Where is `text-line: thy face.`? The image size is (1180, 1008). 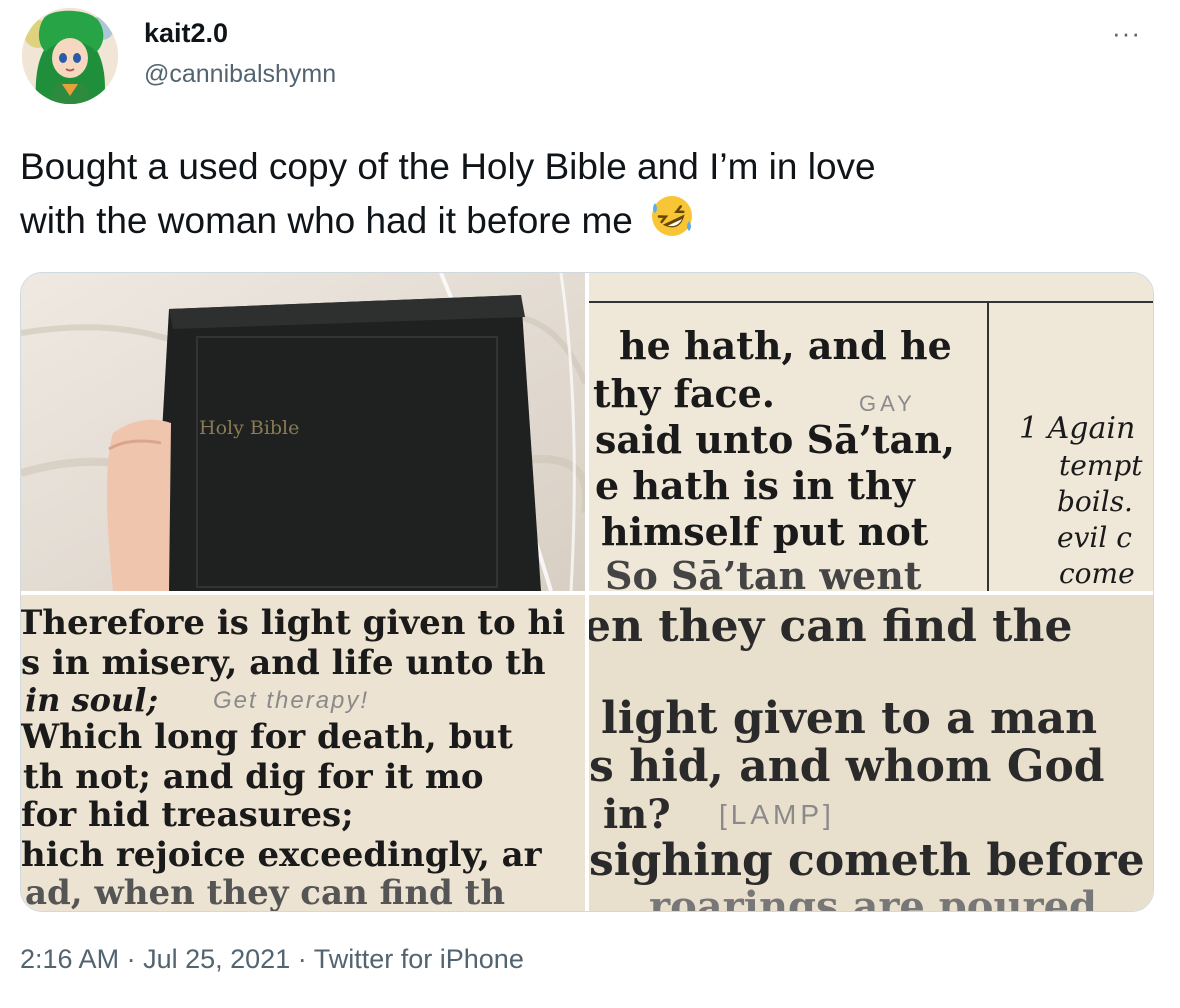 text-line: thy face. is located at coordinates (684, 393).